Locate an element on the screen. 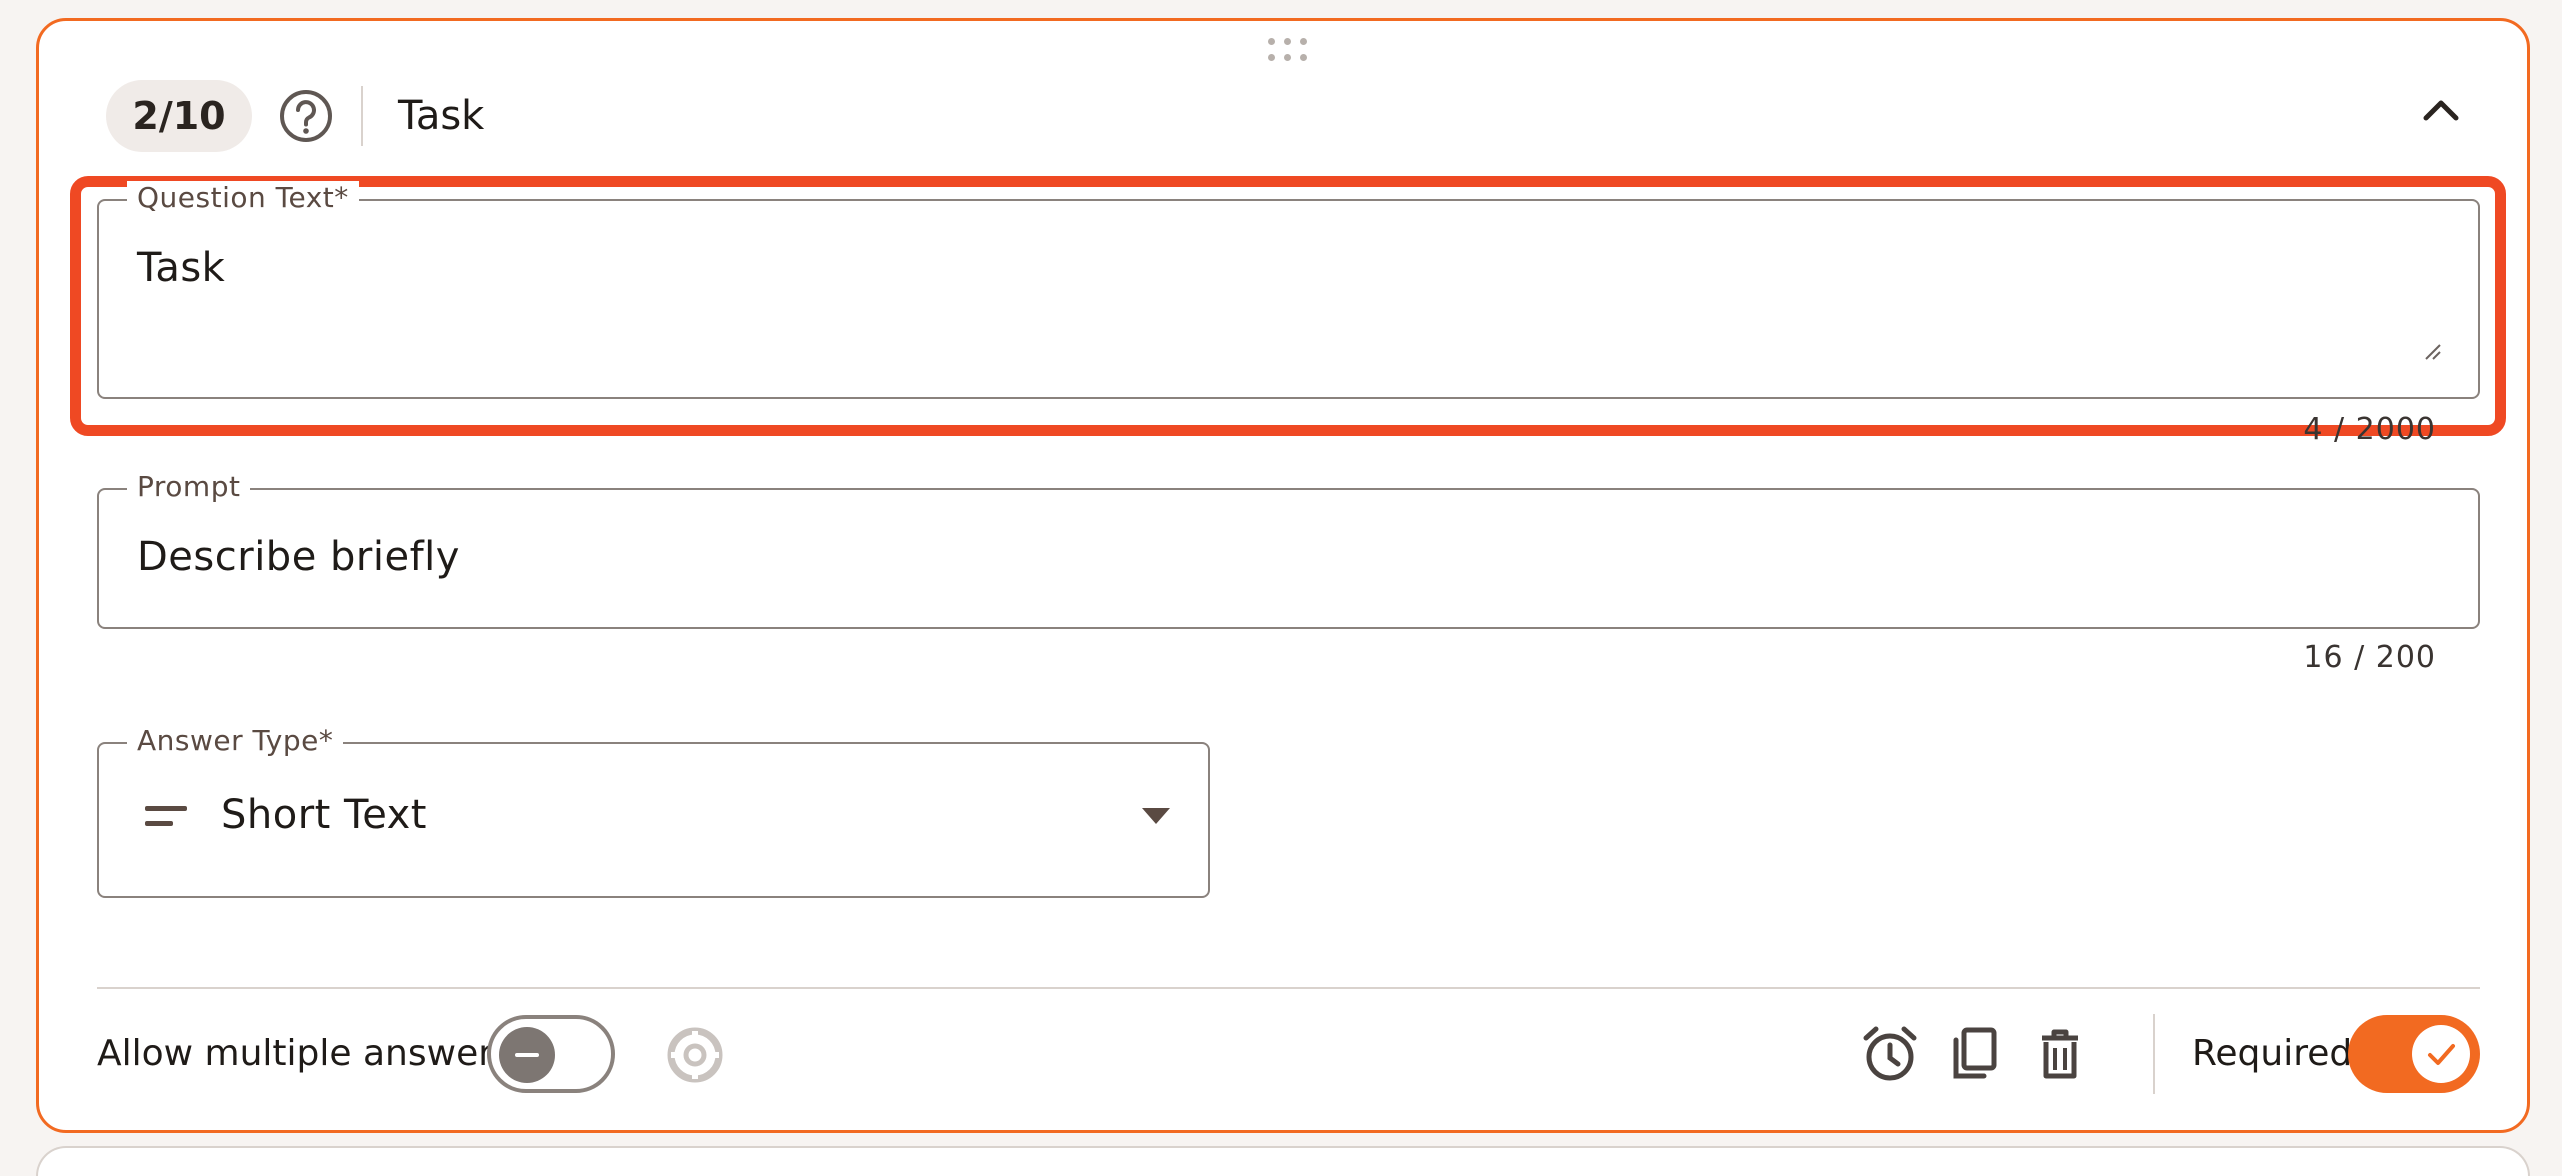 The image size is (2562, 1176). prompt-field: Prompt Describe briefly is located at coordinates (1288, 549).